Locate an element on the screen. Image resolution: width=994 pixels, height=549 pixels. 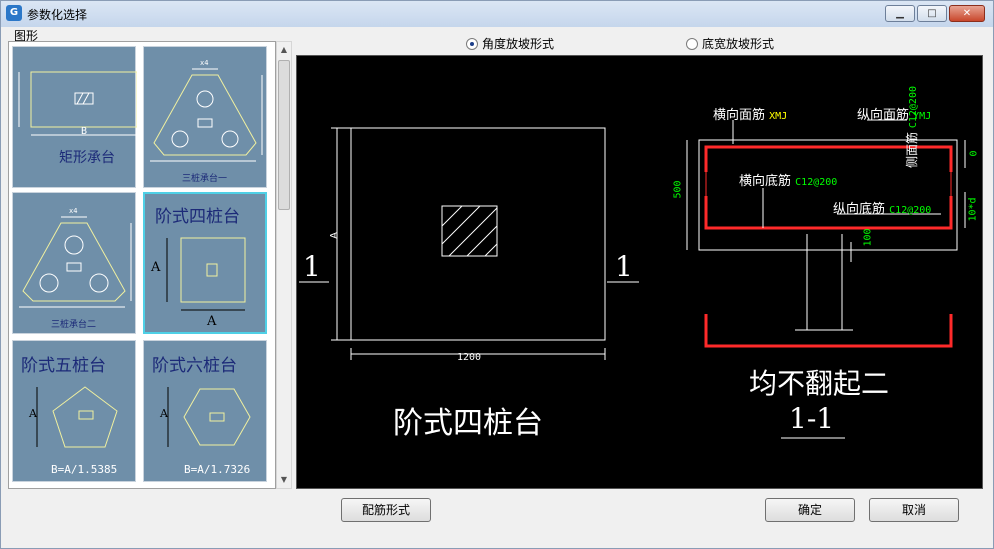
scroll-down-arrow-icon: ▼ is located at coordinates (284, 480).